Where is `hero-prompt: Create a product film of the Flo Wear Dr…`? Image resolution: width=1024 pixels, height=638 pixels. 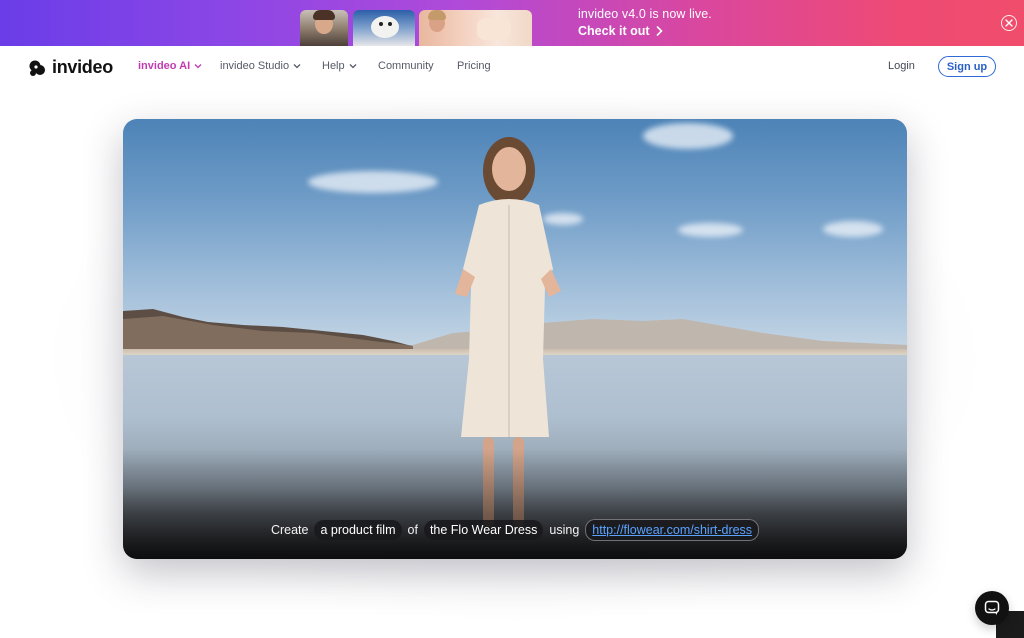
hero-prompt: Create a product film of the Flo Wear Dr… is located at coordinates (515, 530).